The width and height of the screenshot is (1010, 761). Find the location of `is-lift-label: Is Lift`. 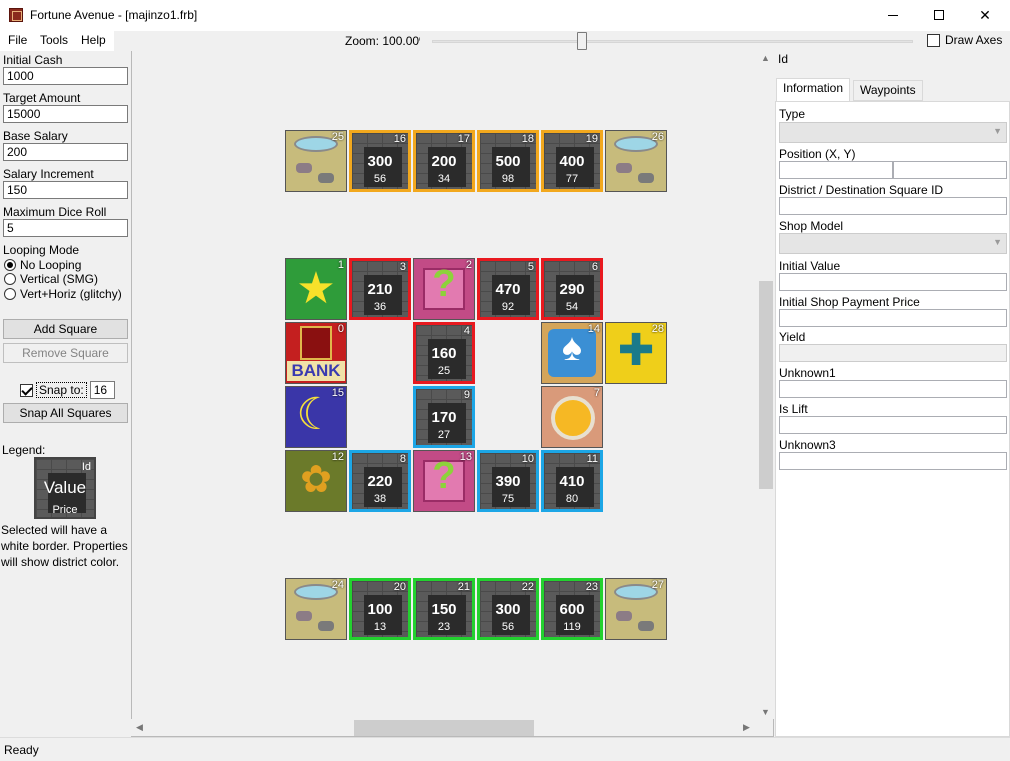

is-lift-label: Is Lift is located at coordinates (793, 409).